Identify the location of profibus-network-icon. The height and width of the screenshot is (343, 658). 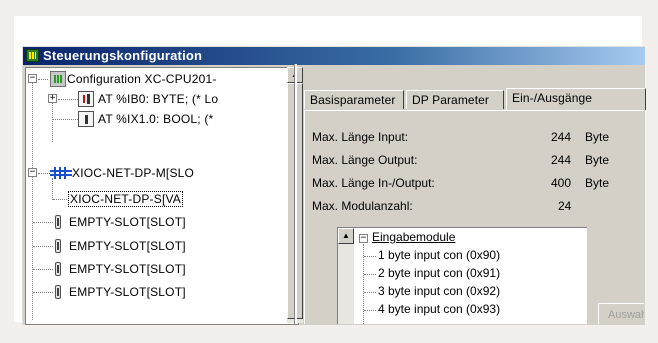
(61, 173).